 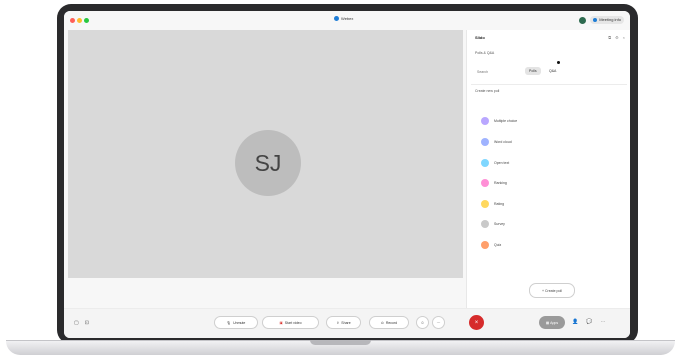 I want to click on more-icon: ⋯, so click(x=438, y=322).